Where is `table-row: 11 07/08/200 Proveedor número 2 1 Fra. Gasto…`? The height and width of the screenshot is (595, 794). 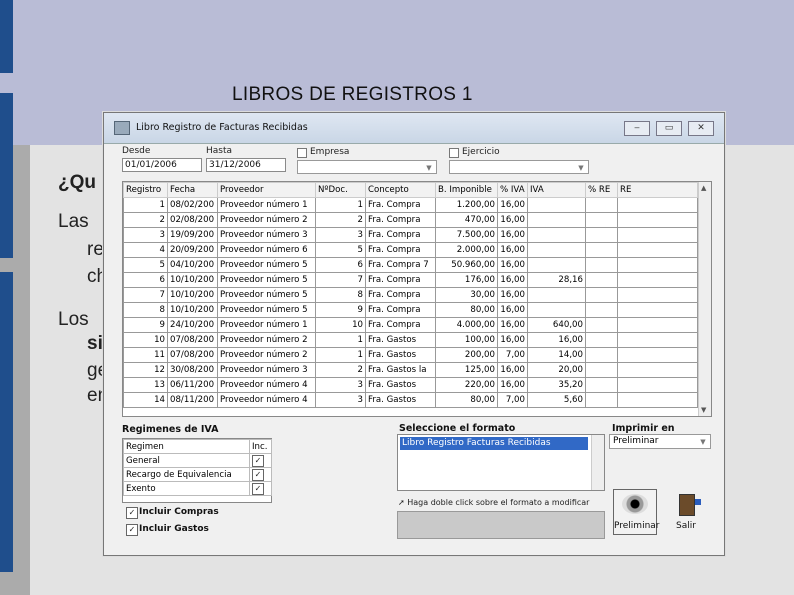 table-row: 11 07/08/200 Proveedor número 2 1 Fra. Gasto… is located at coordinates (410, 355).